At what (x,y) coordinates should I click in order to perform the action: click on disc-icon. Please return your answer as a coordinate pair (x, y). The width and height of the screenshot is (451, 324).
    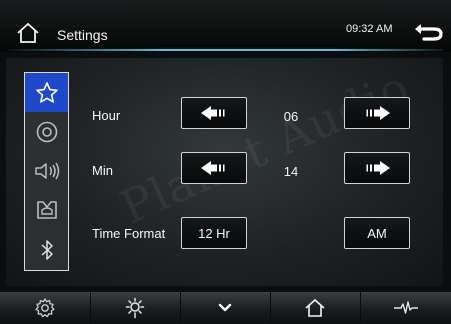
    Looking at the image, I should click on (46, 131).